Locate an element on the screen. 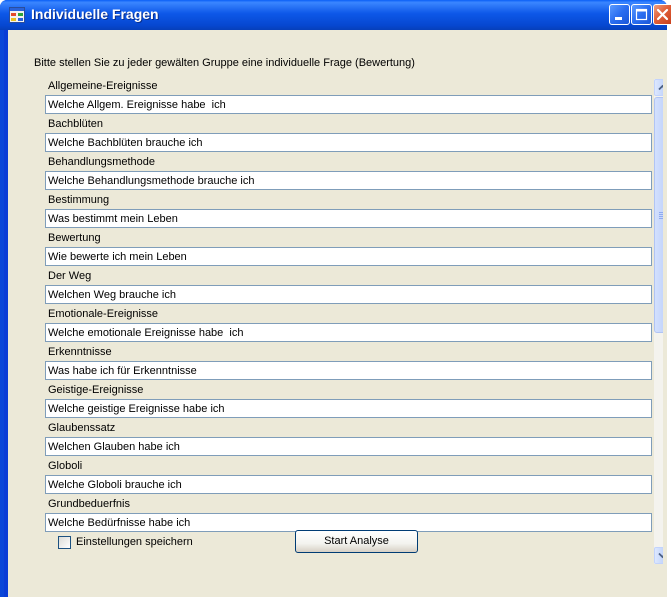 This screenshot has width=671, height=597. group-label: Behandlungsmethode is located at coordinates (102, 162).